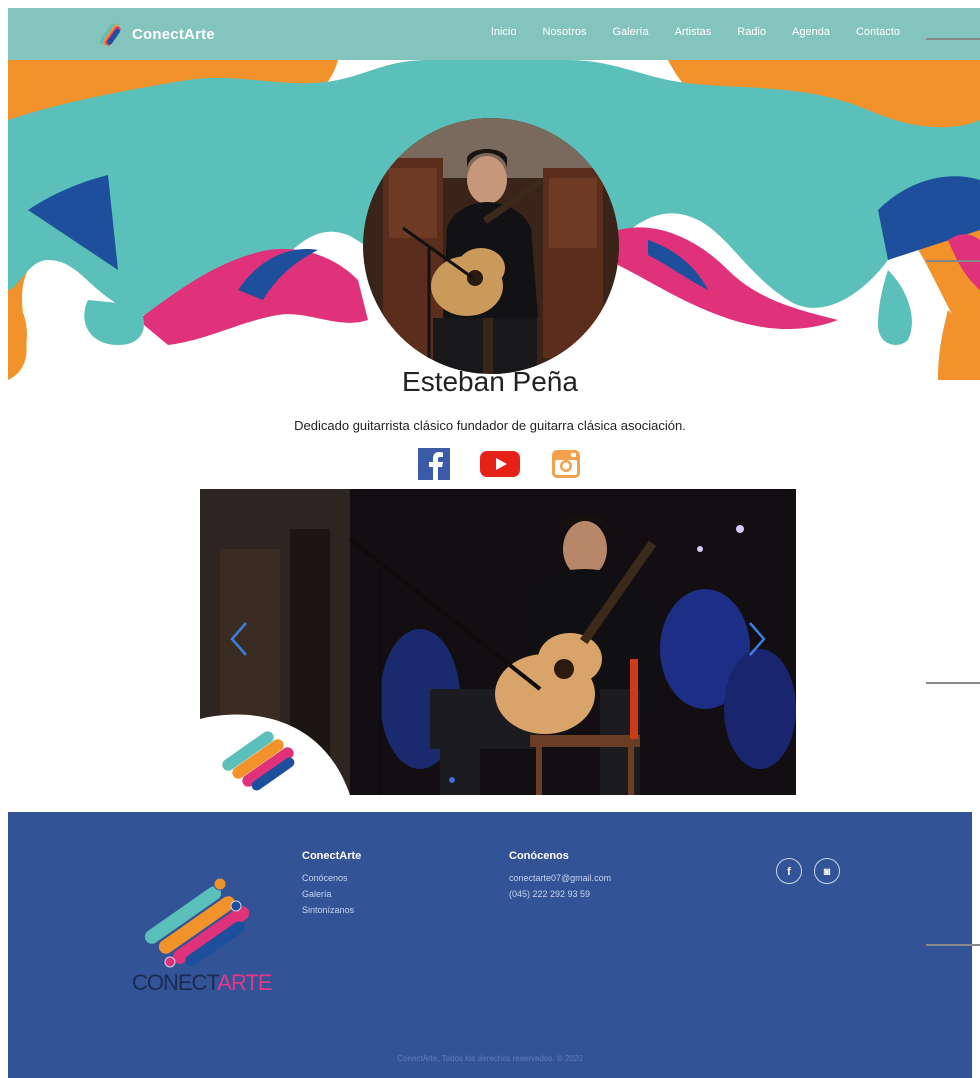 This screenshot has width=980, height=1078. What do you see at coordinates (878, 32) in the screenshot?
I see `nav-contacto: Contacto` at bounding box center [878, 32].